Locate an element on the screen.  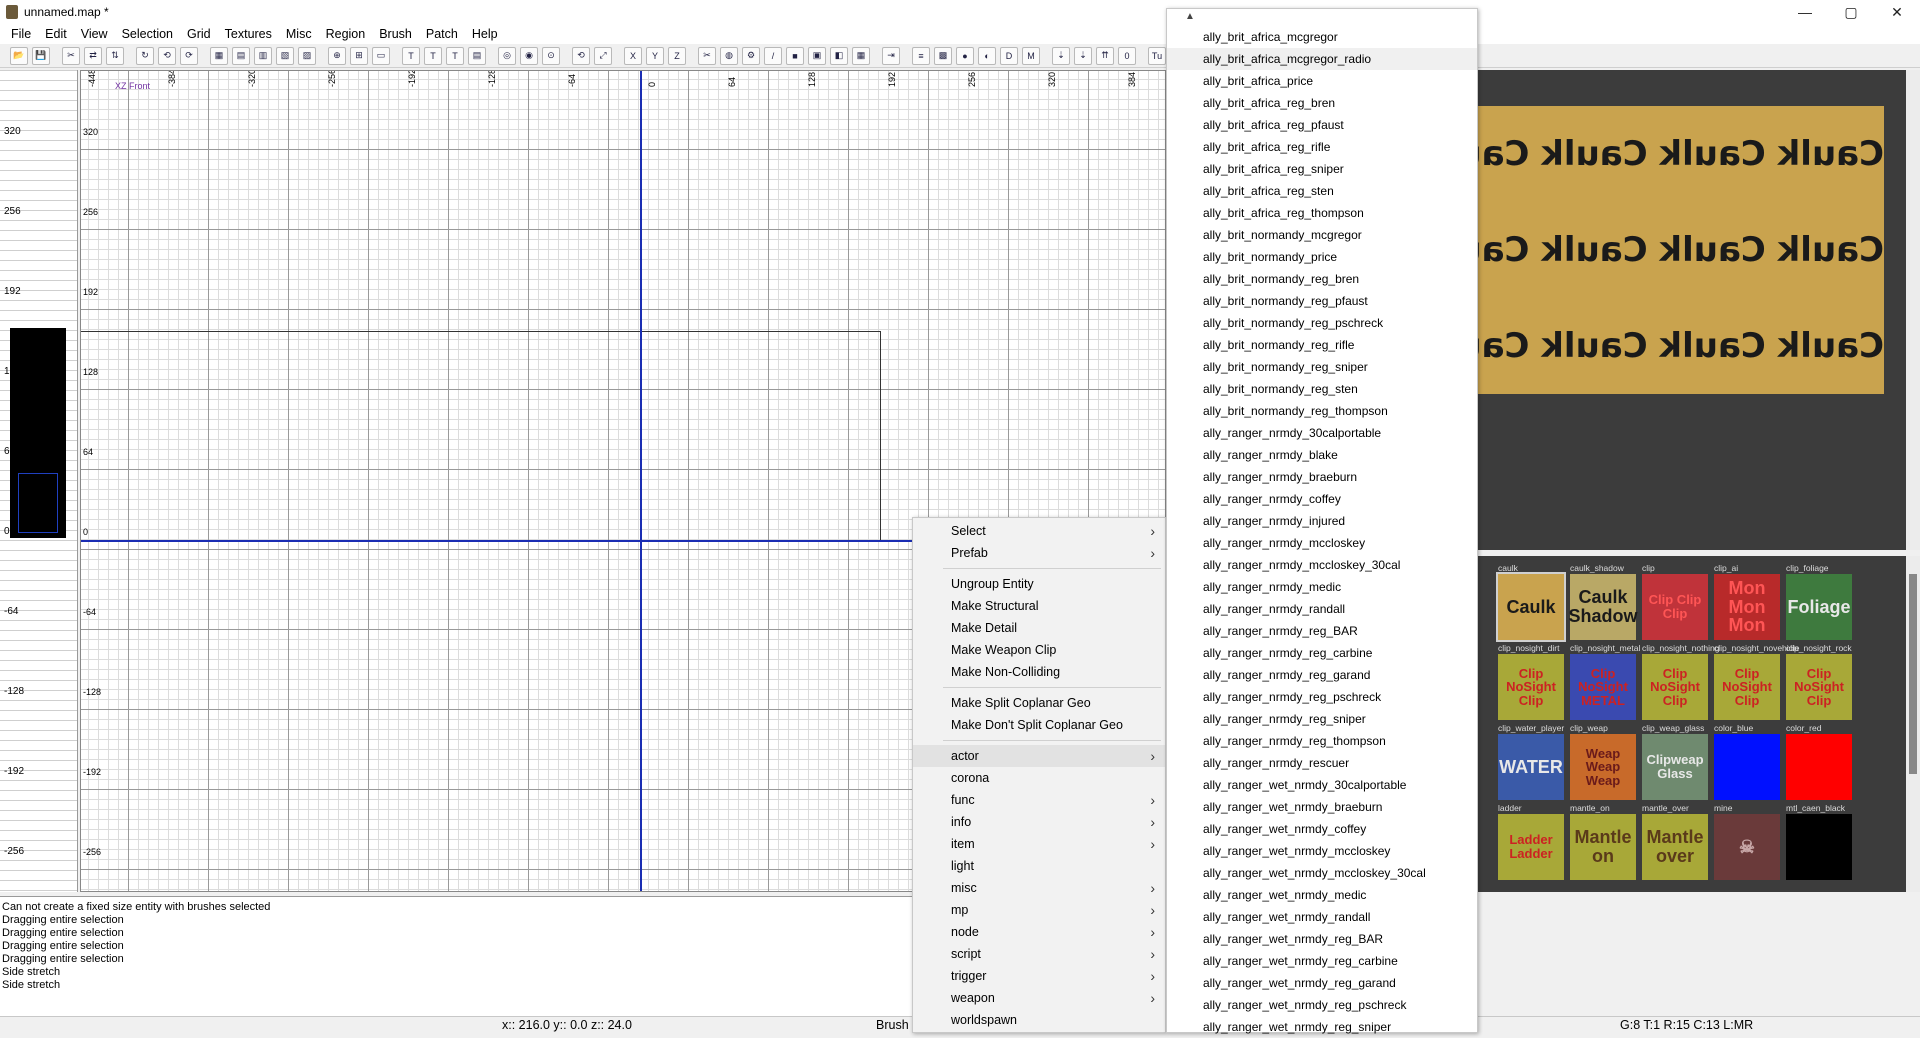
actor-entity-item: ally_brit_normandy_reg_sniper is located at coordinates (1322, 367).